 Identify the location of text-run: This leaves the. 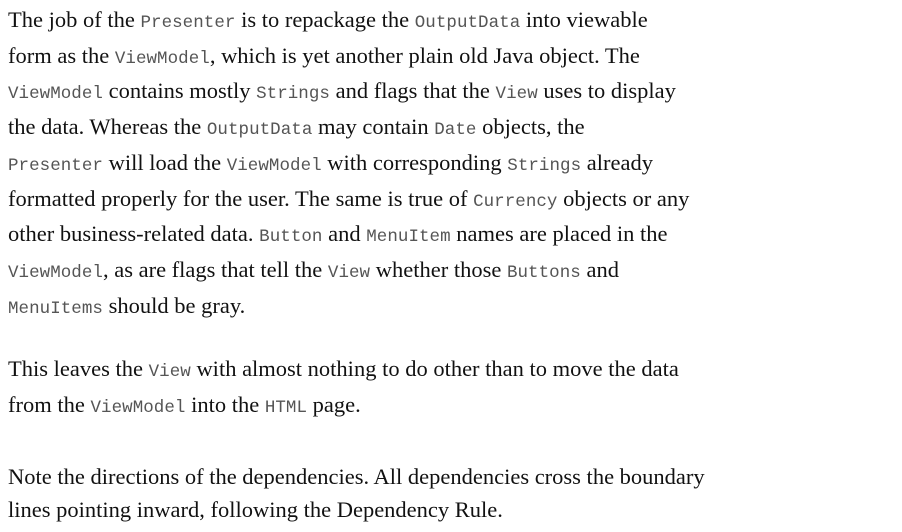
(78, 368).